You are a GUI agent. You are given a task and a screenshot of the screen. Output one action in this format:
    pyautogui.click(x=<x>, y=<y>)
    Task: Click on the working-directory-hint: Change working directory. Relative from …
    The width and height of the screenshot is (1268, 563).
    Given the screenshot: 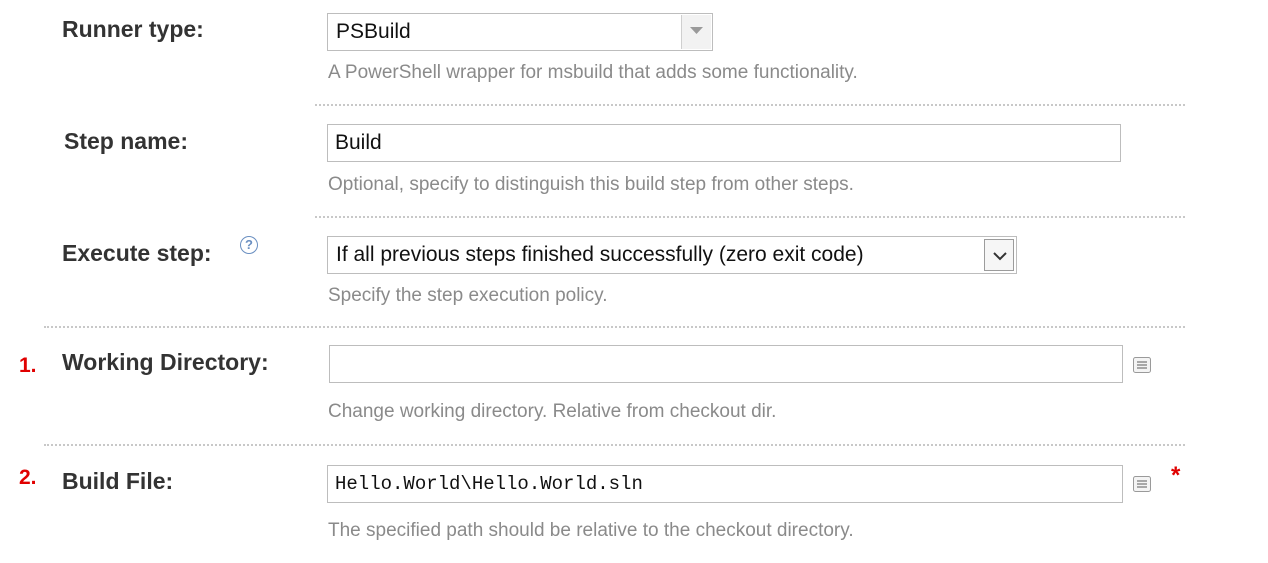 What is the action you would take?
    pyautogui.click(x=552, y=411)
    